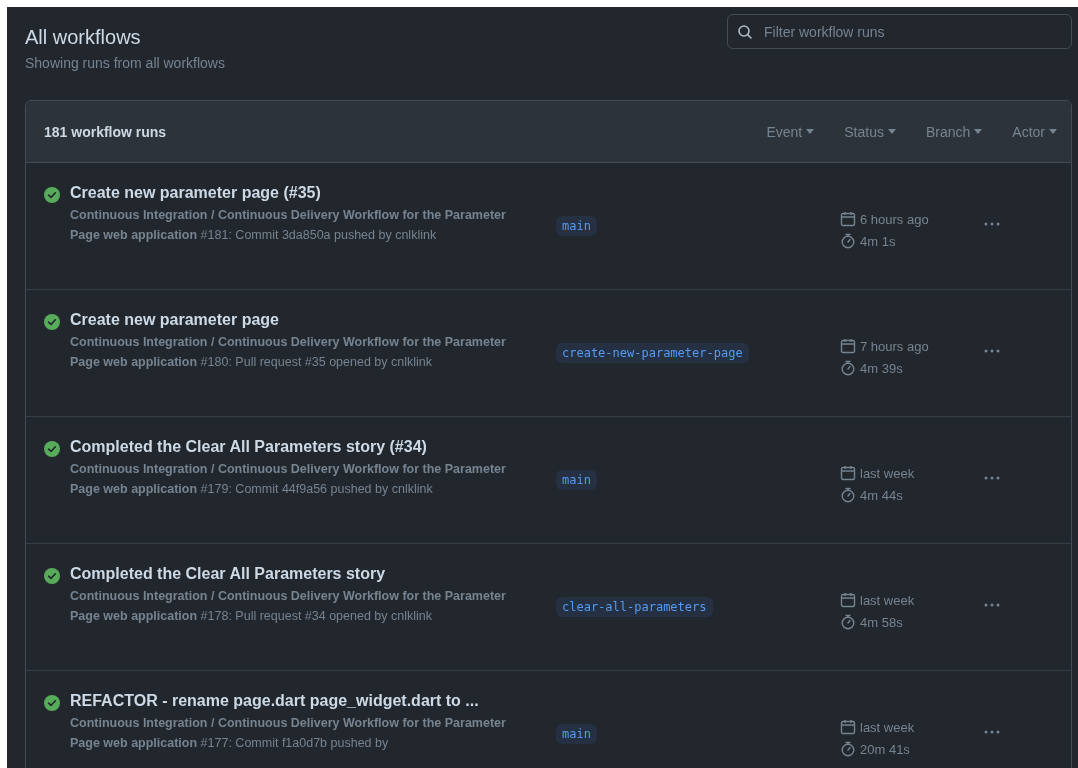  Describe the element at coordinates (894, 219) in the screenshot. I see `run-date: 6 hours ago` at that location.